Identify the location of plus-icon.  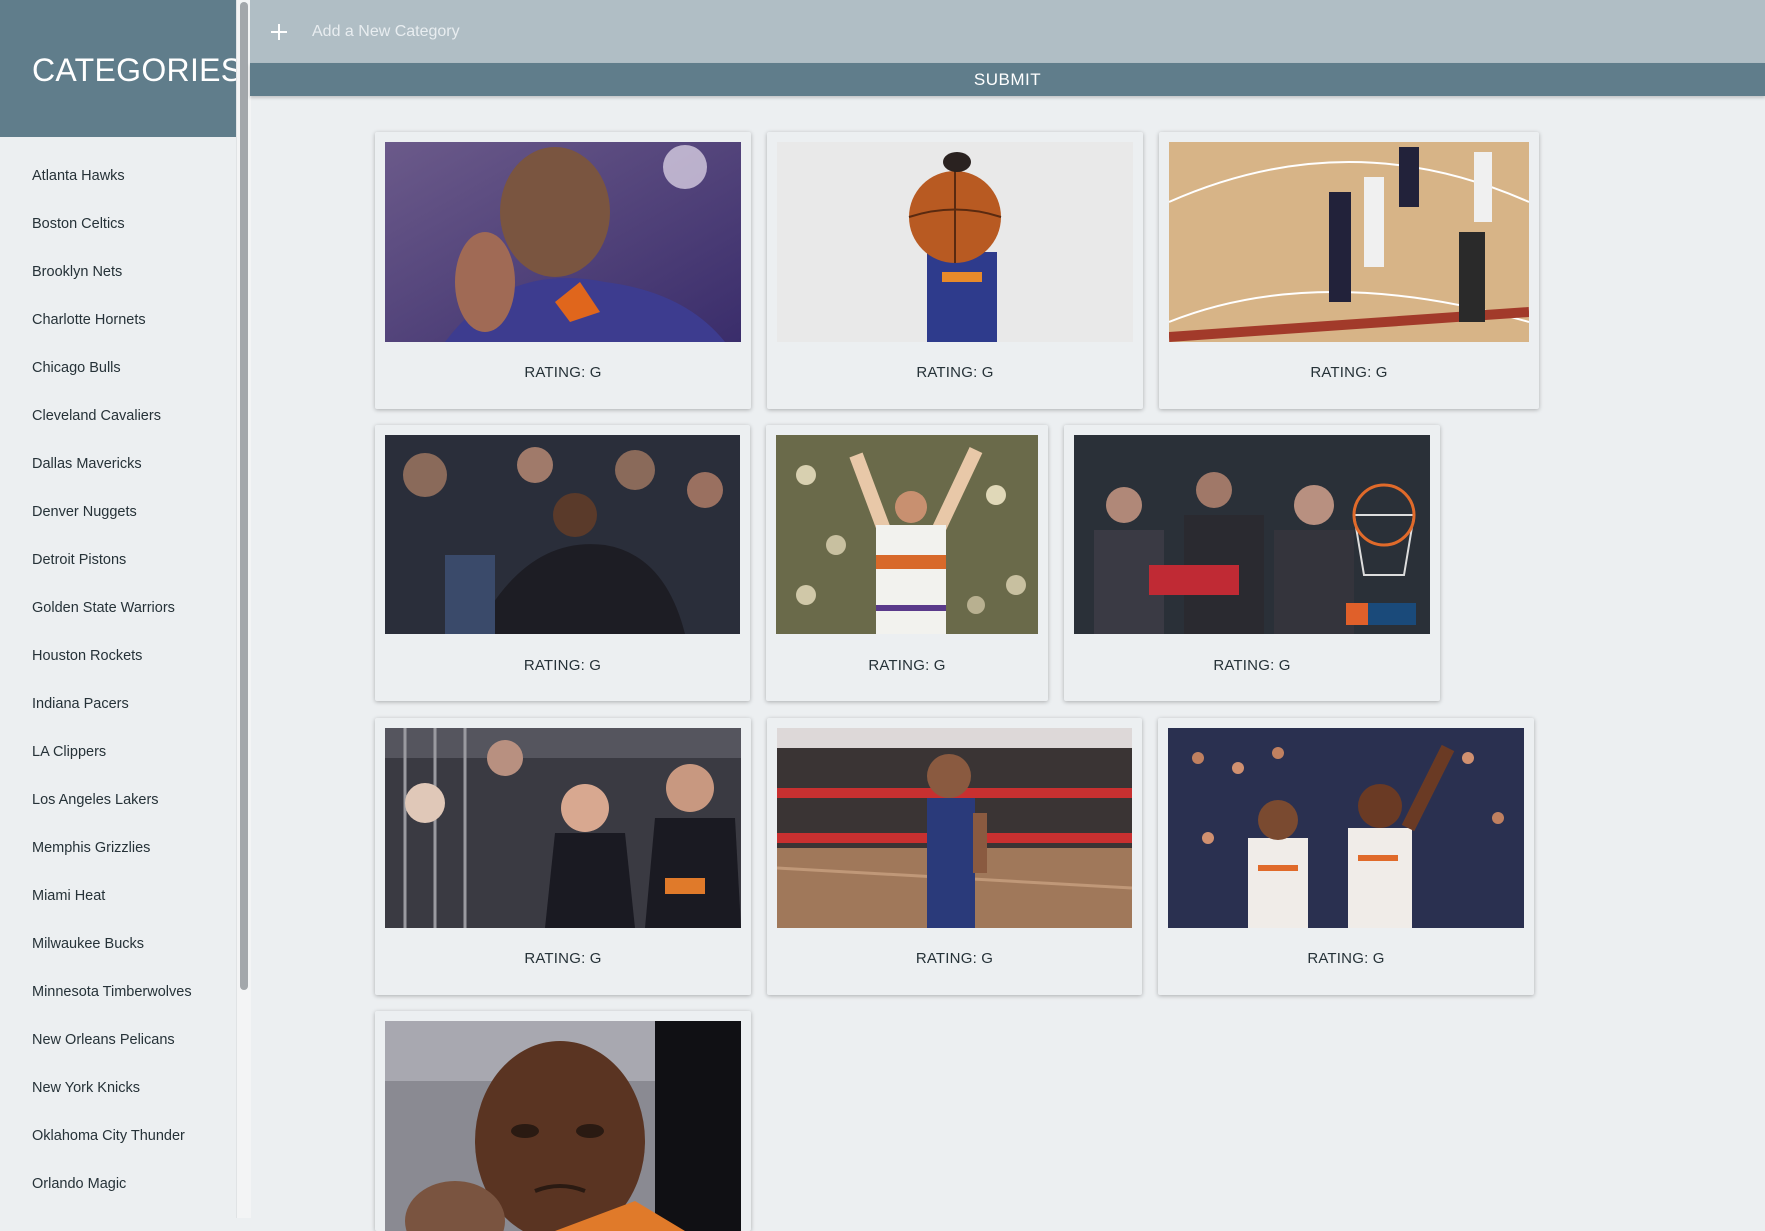
(279, 32).